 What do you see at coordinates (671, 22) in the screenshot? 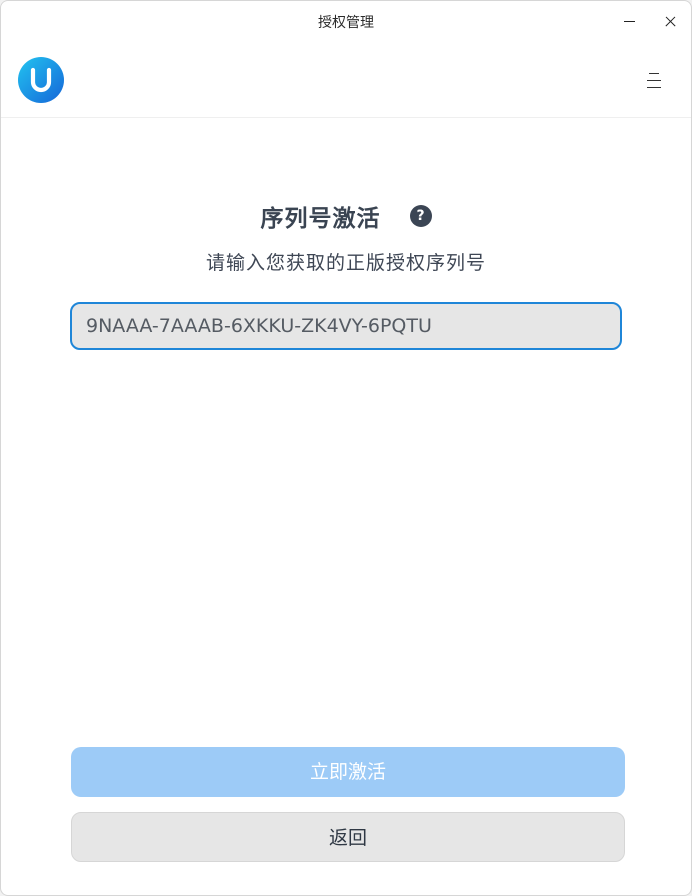
I see `close-icon` at bounding box center [671, 22].